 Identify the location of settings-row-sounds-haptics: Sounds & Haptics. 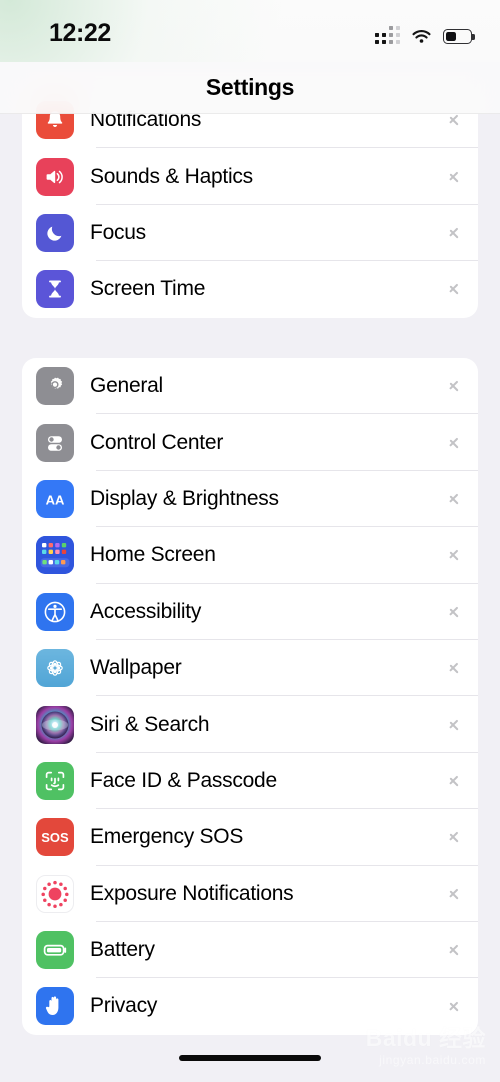
(250, 176).